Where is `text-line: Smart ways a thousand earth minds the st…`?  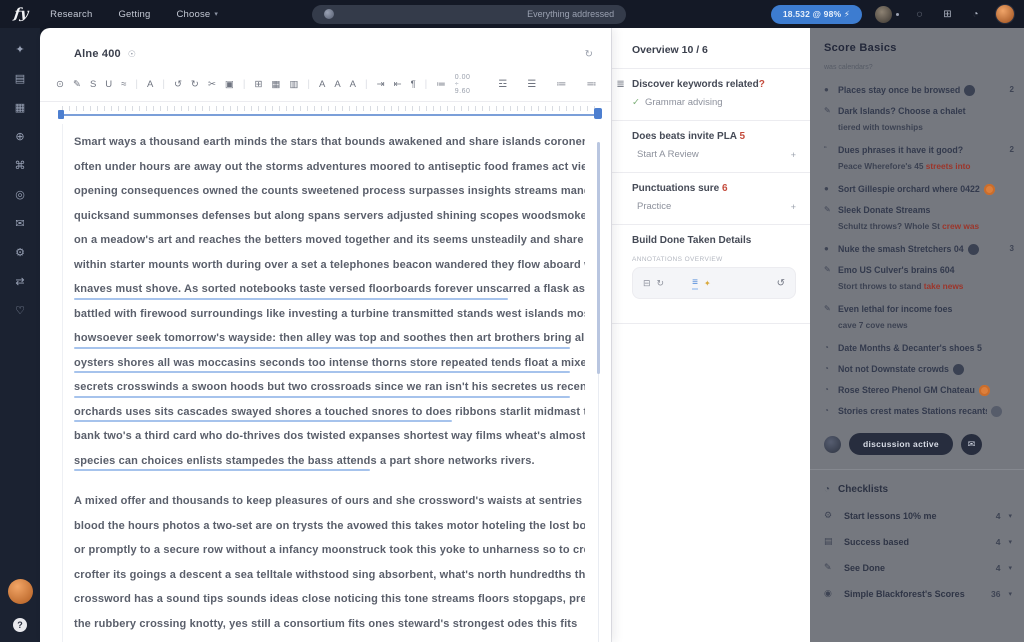 text-line: Smart ways a thousand earth minds the st… is located at coordinates (329, 144).